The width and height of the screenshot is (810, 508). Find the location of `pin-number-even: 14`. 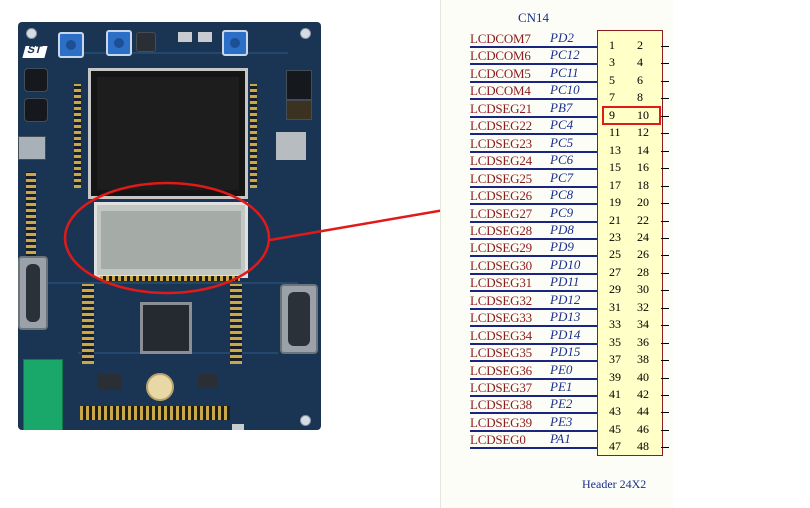

pin-number-even: 14 is located at coordinates (643, 149).